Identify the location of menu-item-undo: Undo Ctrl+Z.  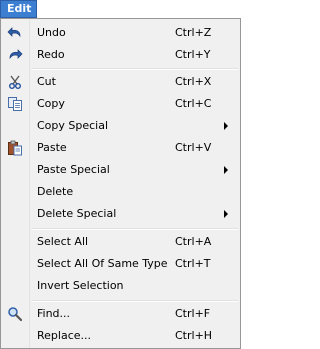
(120, 33).